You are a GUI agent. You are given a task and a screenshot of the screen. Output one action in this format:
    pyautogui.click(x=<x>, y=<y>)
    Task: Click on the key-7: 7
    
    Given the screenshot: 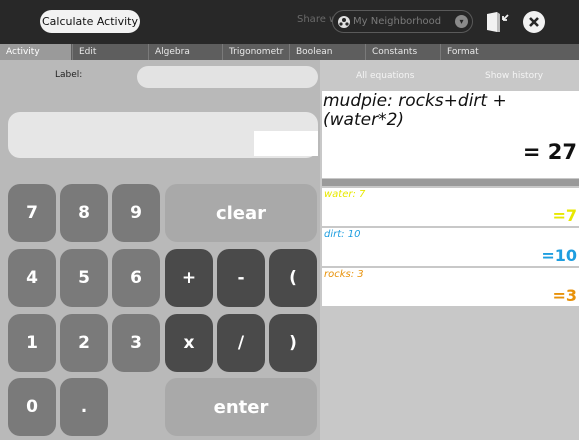 What is the action you would take?
    pyautogui.click(x=32, y=213)
    